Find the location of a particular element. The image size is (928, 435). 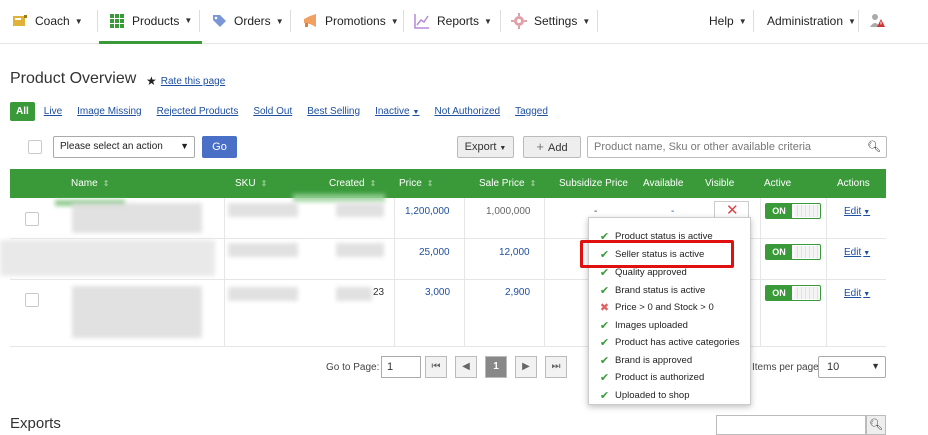

checklist-label: Images uploaded is located at coordinates (651, 325).